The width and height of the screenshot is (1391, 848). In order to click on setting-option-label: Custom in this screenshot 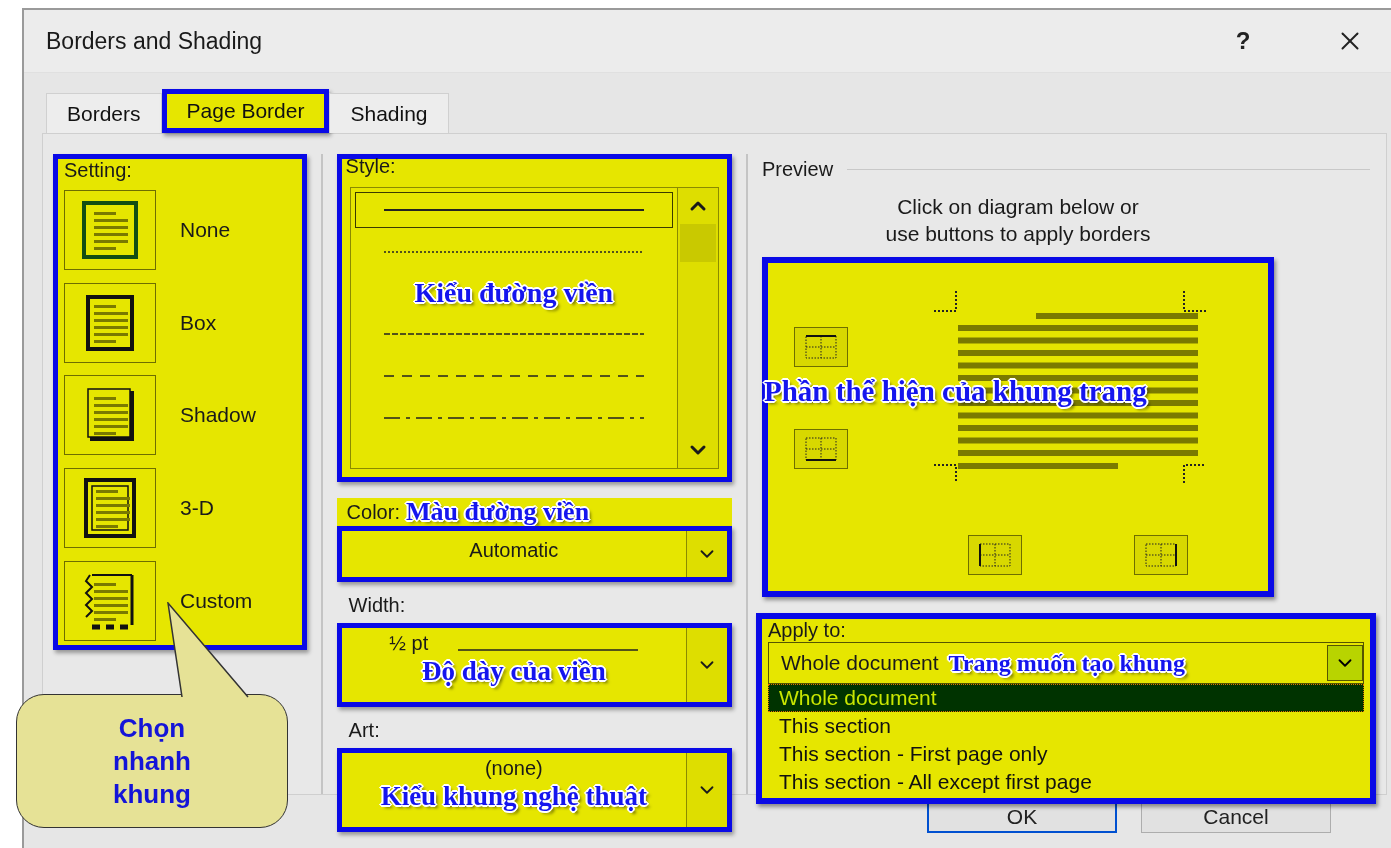, I will do `click(216, 600)`.